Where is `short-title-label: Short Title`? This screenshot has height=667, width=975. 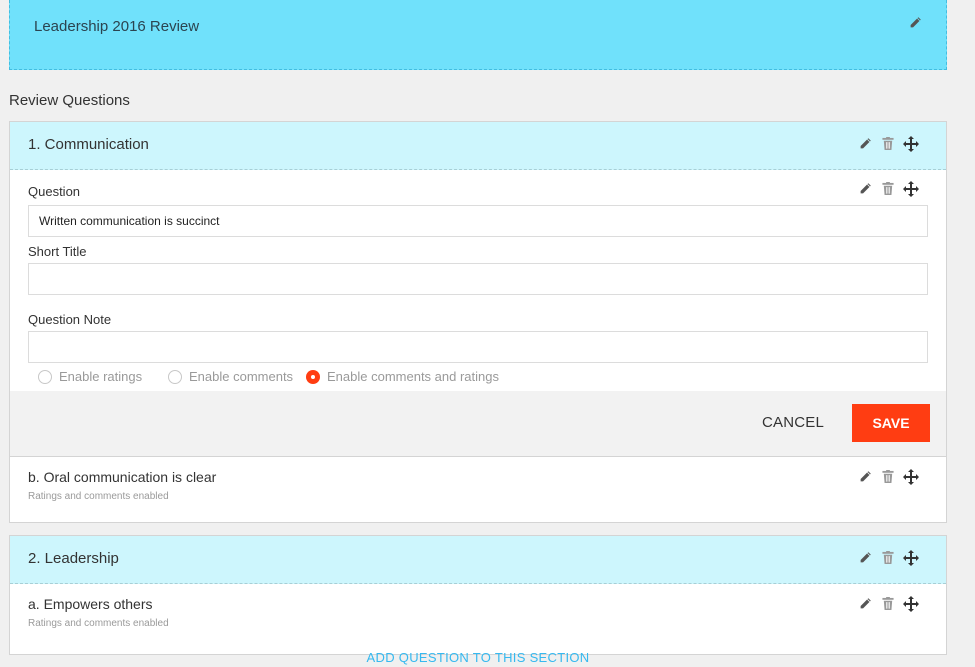 short-title-label: Short Title is located at coordinates (57, 251).